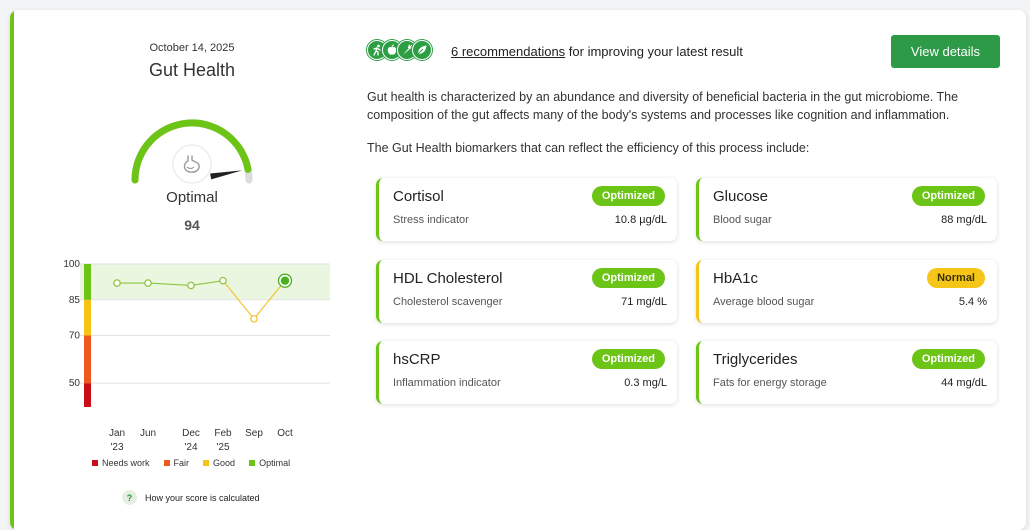 The image size is (1030, 530). I want to click on y-tick-label: 100, so click(71, 264).